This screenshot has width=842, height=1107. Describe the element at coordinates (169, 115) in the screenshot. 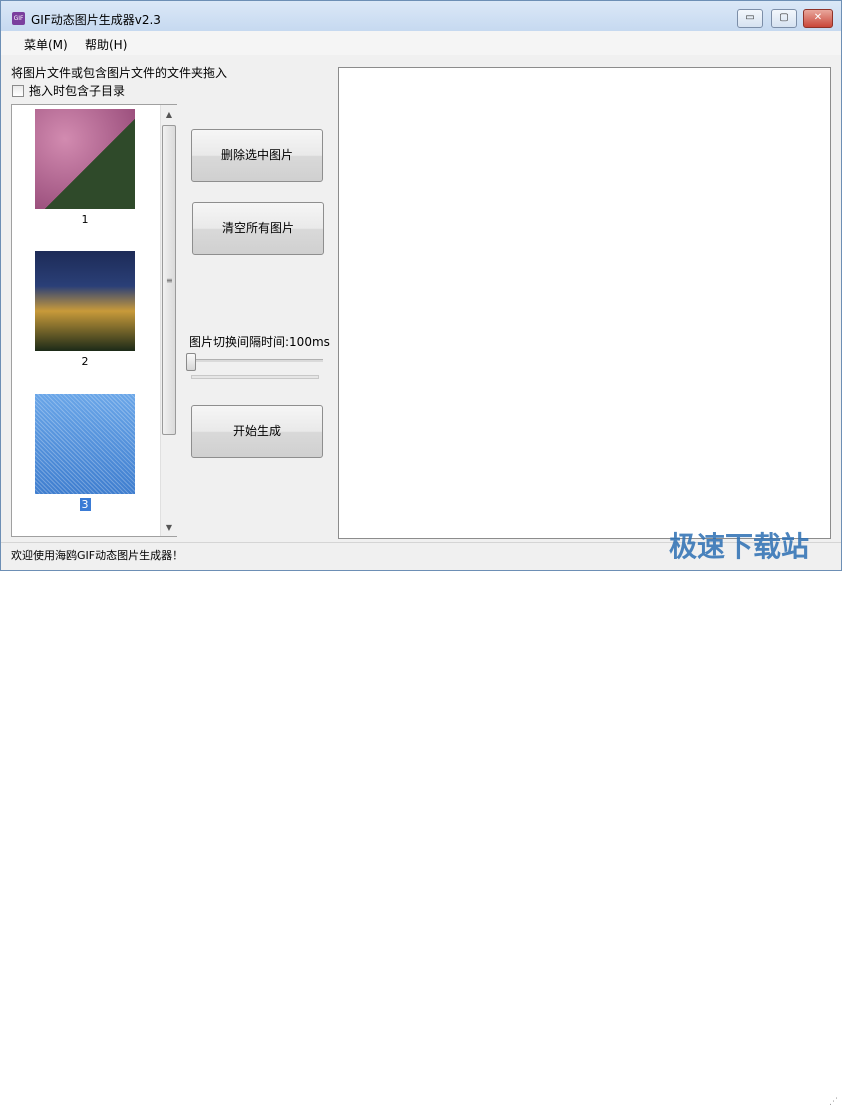

I see `scroll-up-icon: ▲` at that location.